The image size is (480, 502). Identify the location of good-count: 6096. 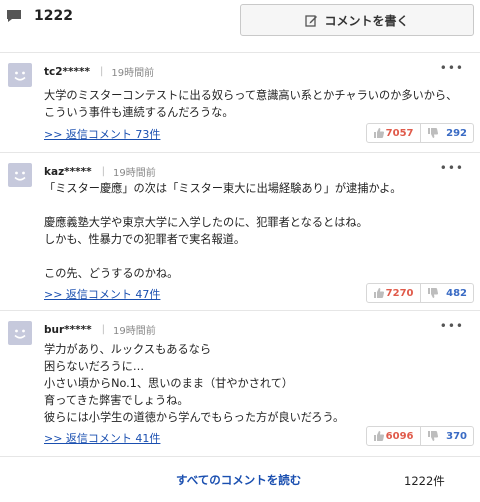
(399, 436).